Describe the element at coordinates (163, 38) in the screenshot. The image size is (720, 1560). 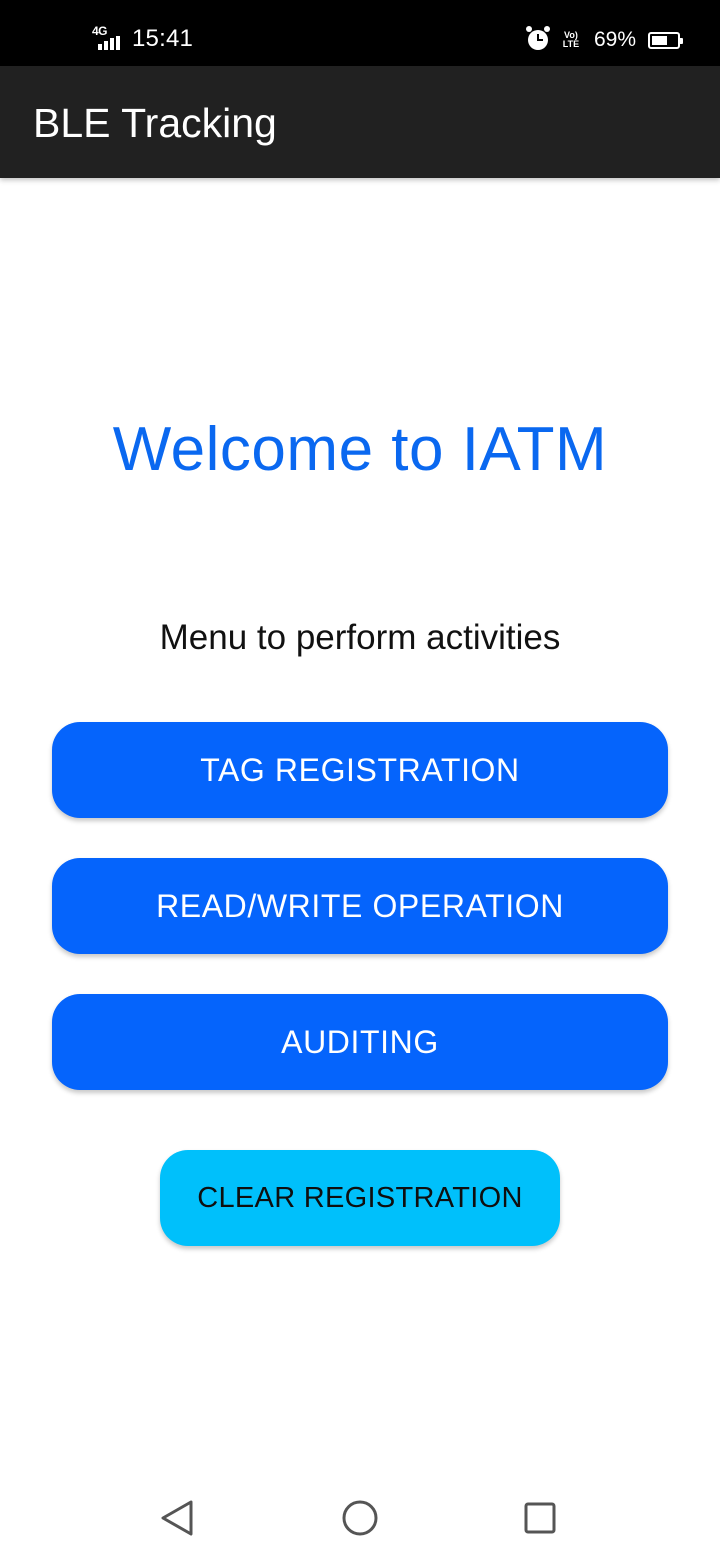
I see `clock: 15:41` at that location.